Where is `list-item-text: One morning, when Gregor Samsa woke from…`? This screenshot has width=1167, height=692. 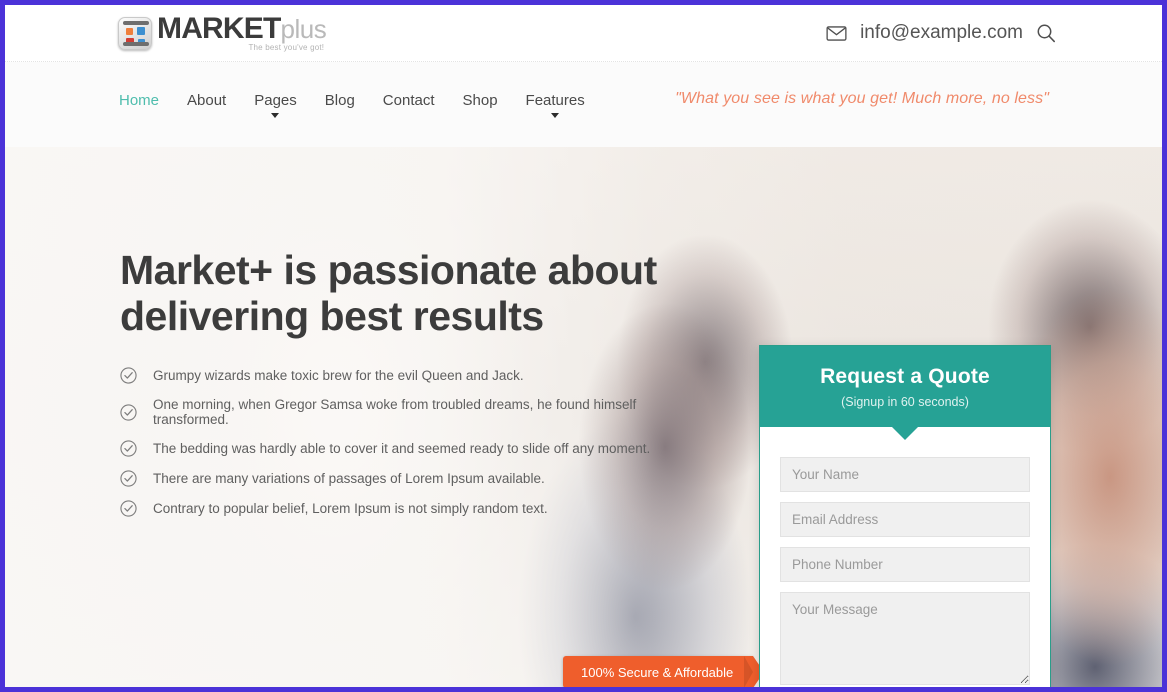 list-item-text: One morning, when Gregor Samsa woke from… is located at coordinates (395, 412).